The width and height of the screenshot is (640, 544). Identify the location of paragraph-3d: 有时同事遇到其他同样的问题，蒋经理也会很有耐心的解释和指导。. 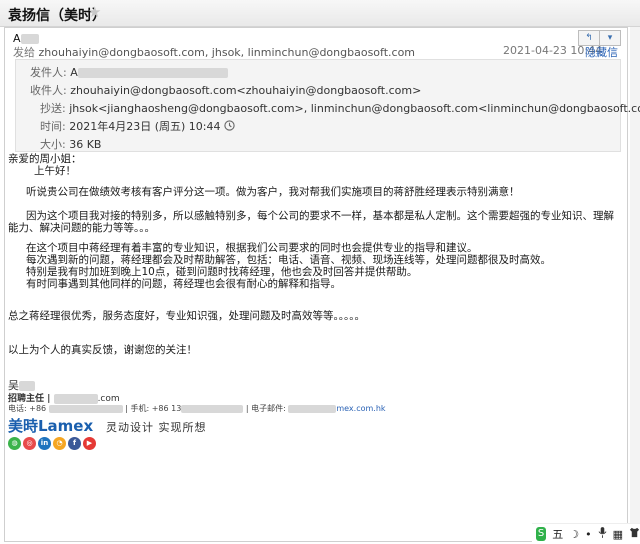
(183, 284).